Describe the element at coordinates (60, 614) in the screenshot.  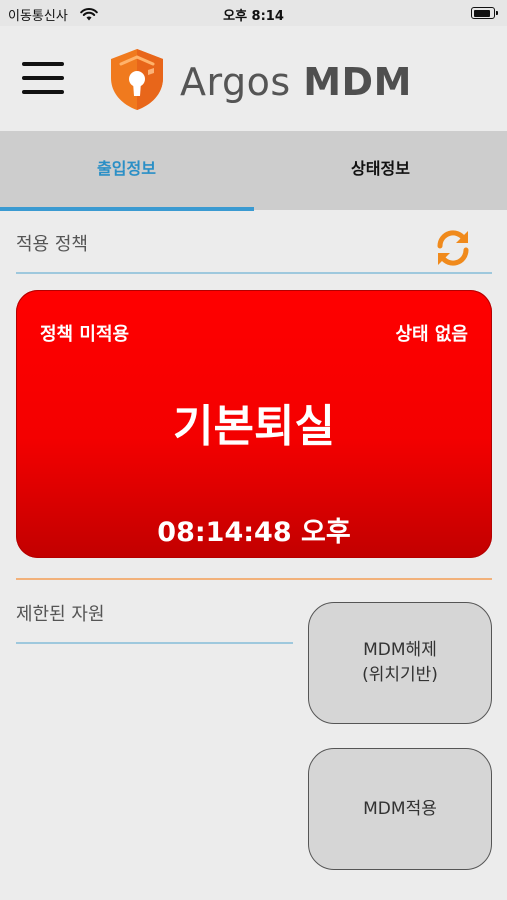
I see `restricted-resources-title: 제한된 자원` at that location.